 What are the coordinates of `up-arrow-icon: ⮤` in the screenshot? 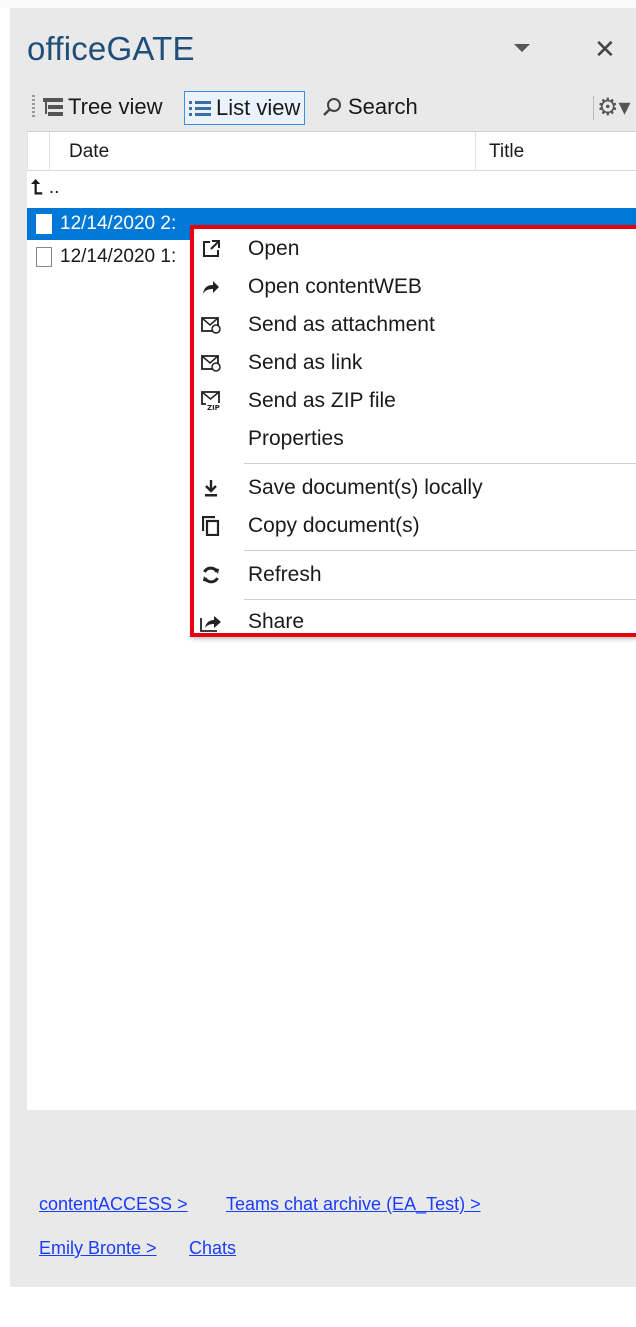 It's located at (37, 187).